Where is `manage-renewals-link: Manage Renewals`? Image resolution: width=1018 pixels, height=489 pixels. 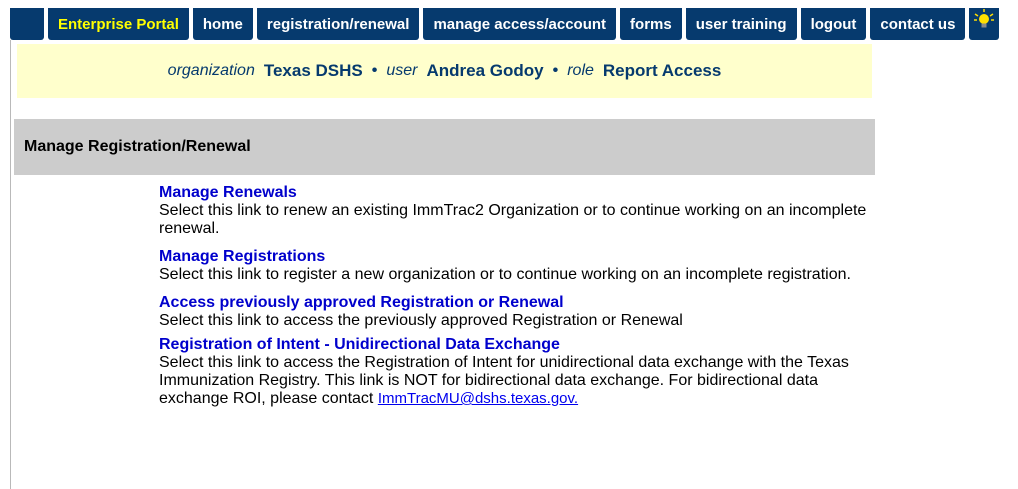 manage-renewals-link: Manage Renewals is located at coordinates (519, 193).